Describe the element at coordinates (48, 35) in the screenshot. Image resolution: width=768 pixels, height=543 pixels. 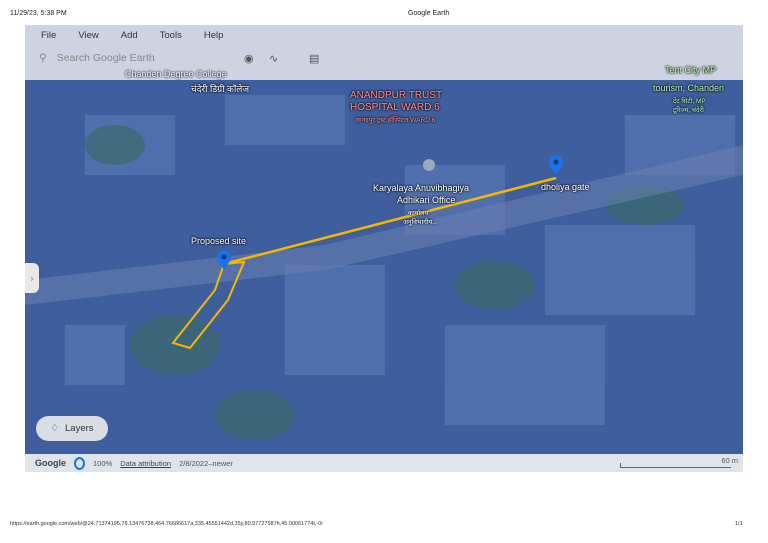
I see `menu-file: File` at that location.